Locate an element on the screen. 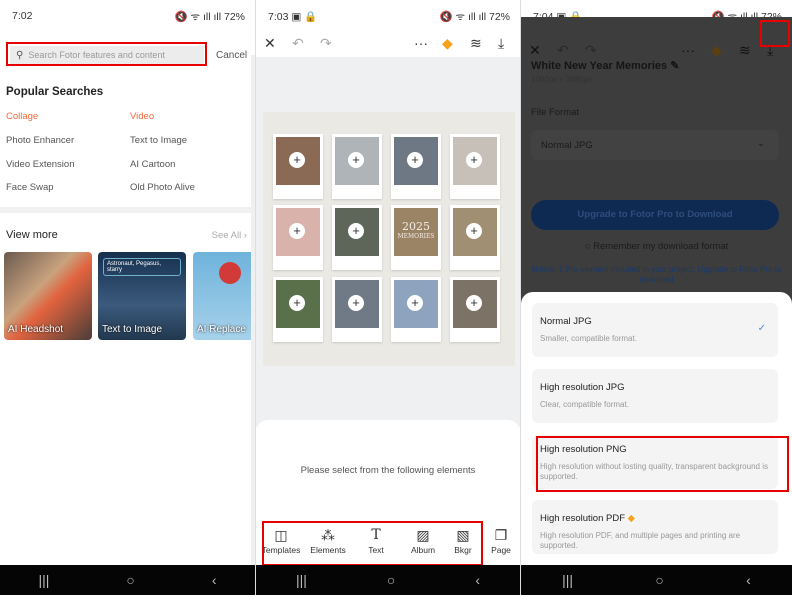 Image resolution: width=792 pixels, height=595 pixels. popular-searches-heading: Popular Searches is located at coordinates (55, 92).